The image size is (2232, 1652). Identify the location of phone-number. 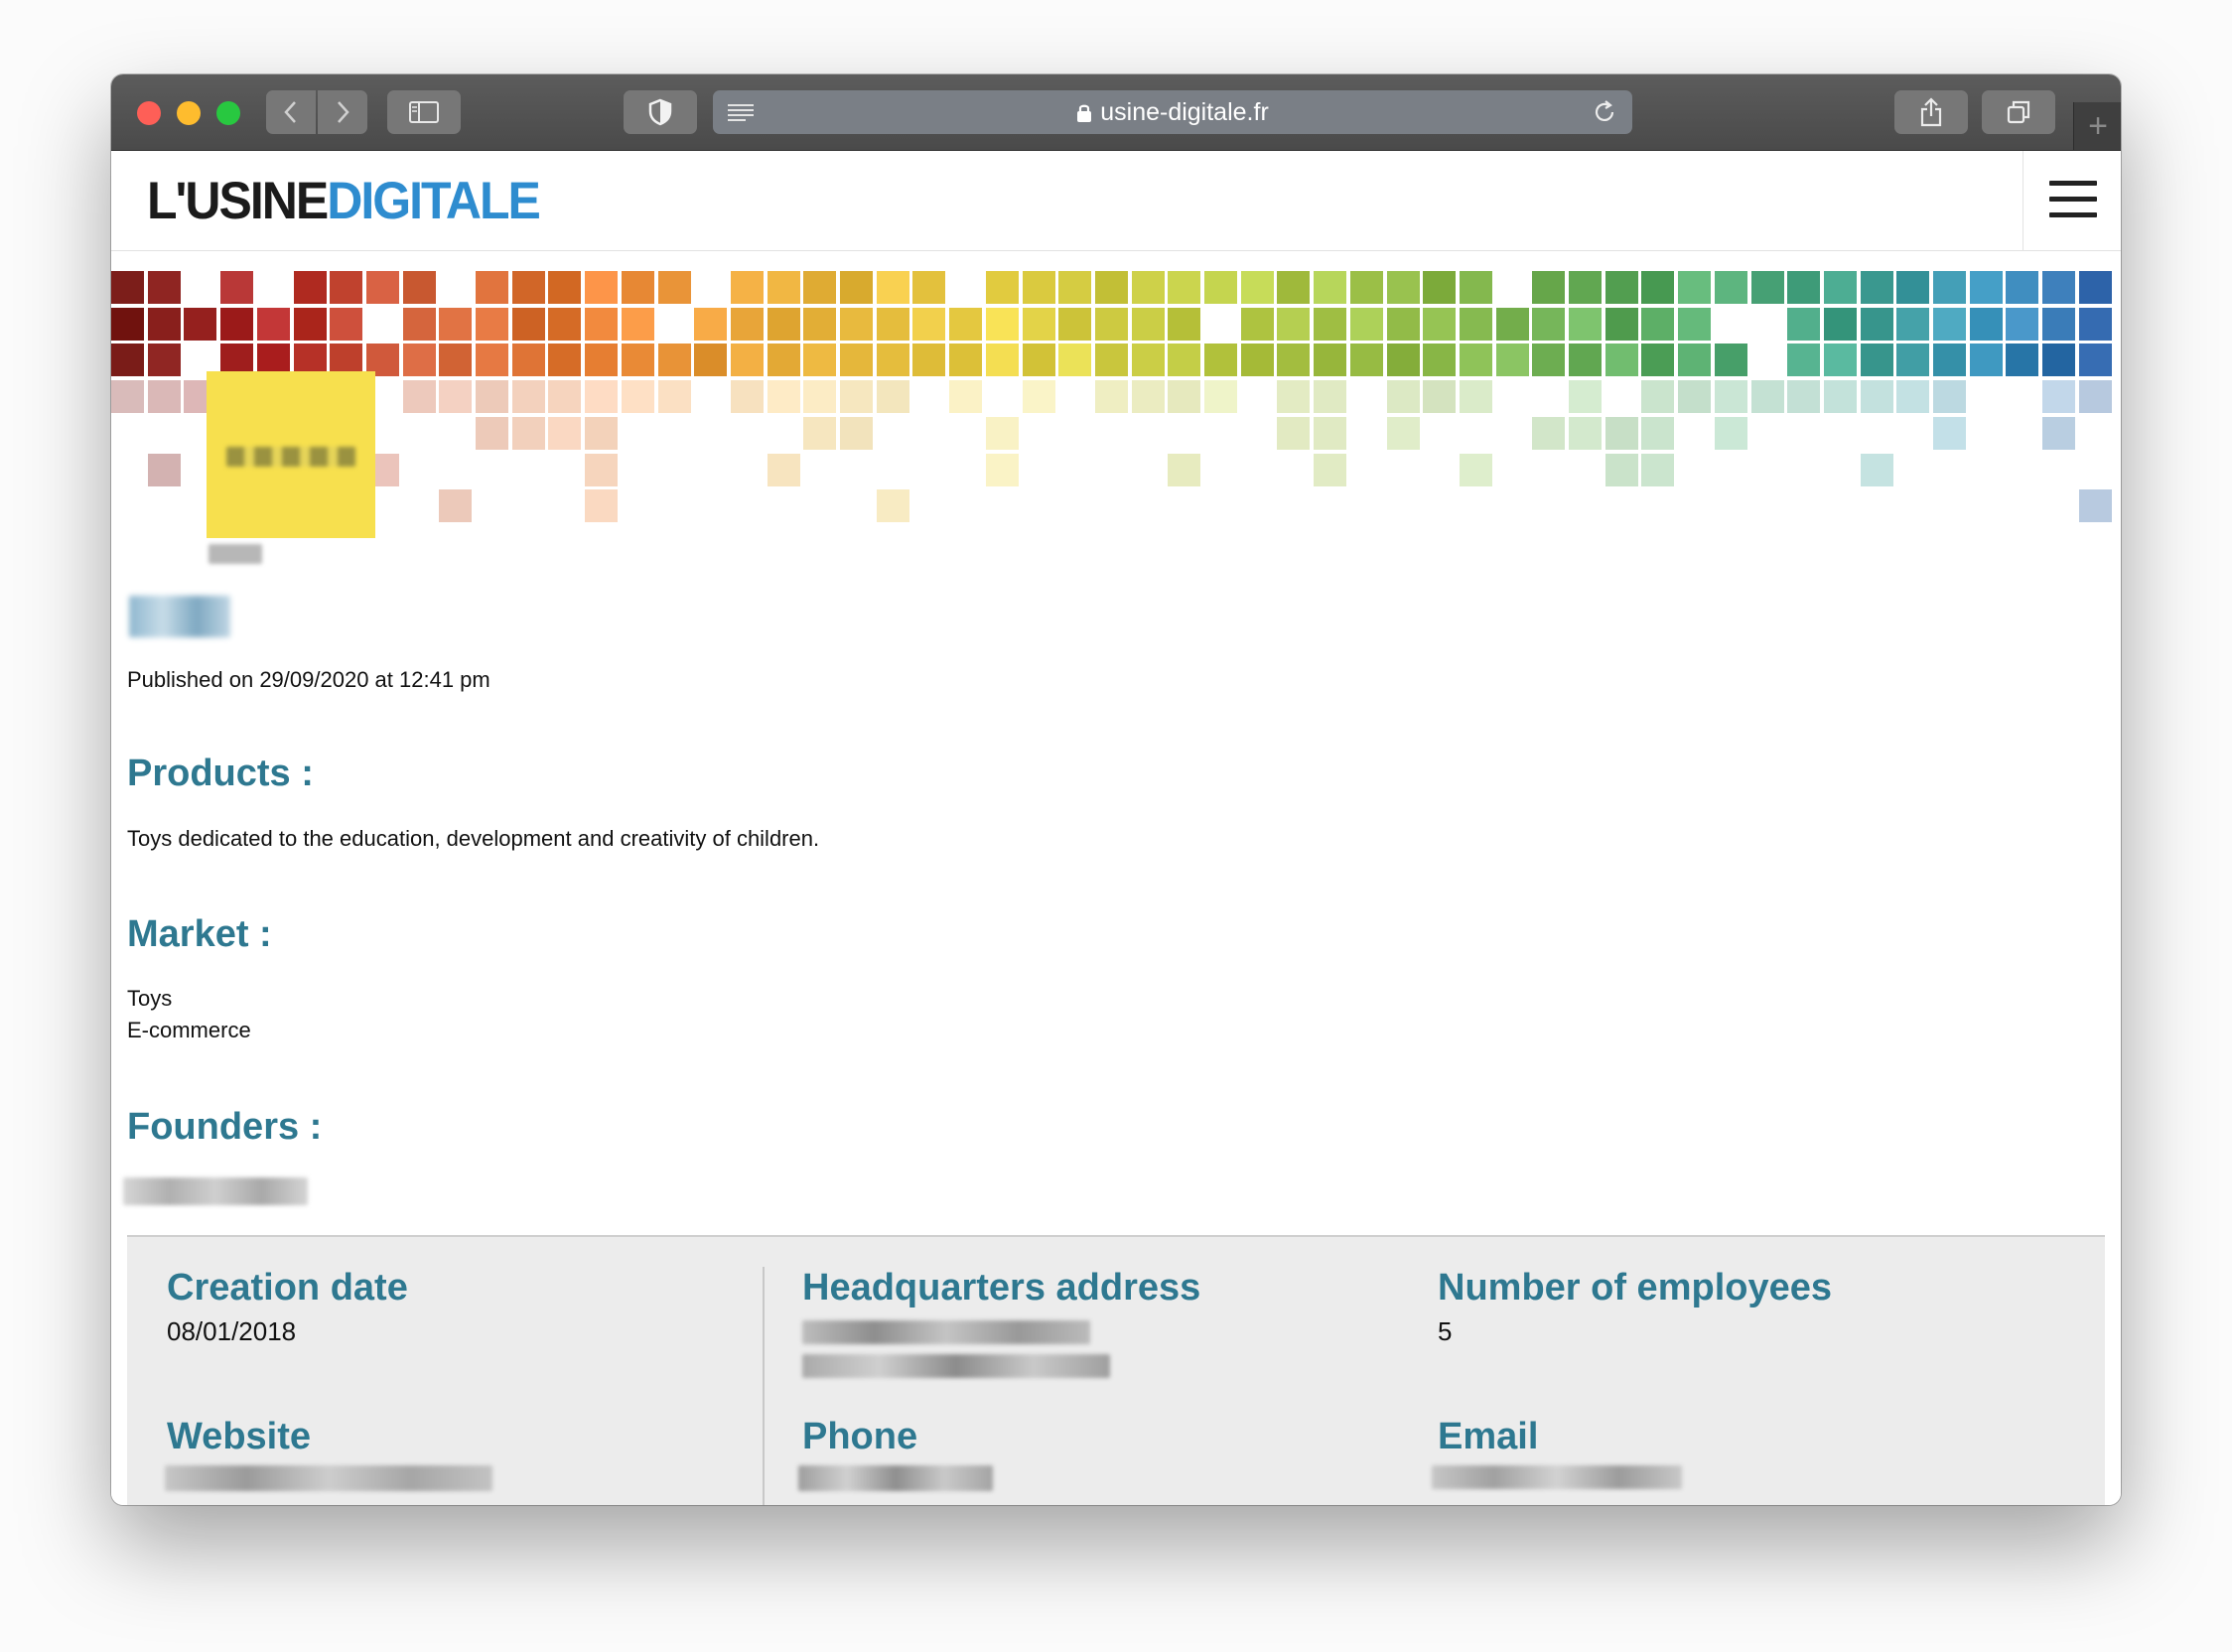
(896, 1478).